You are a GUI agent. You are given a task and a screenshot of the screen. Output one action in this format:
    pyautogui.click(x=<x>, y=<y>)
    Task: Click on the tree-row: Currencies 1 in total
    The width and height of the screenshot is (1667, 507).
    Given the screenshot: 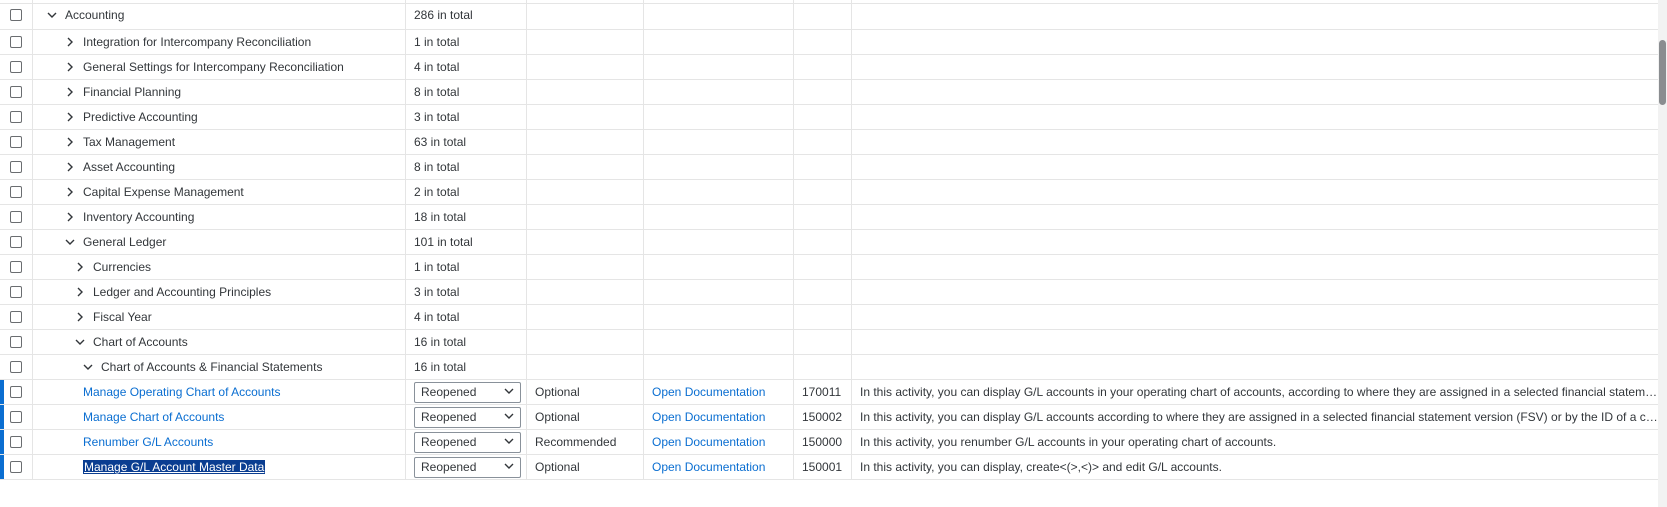 What is the action you would take?
    pyautogui.click(x=829, y=267)
    